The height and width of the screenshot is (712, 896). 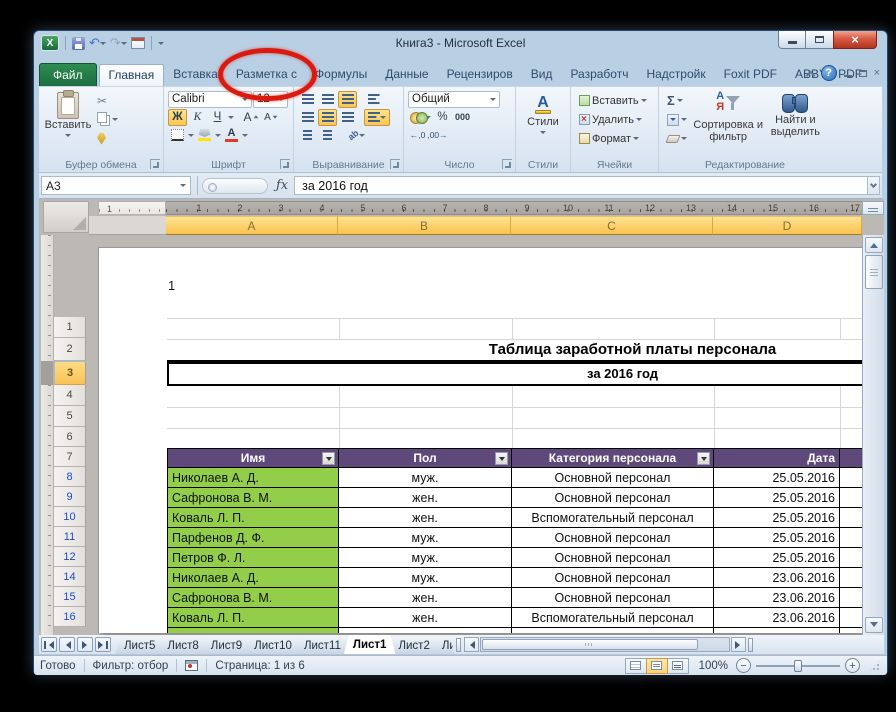 I want to click on bold-button: Ж, so click(x=177, y=117).